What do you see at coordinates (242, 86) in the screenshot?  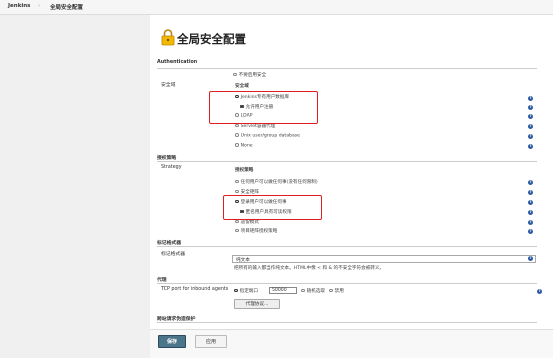 I see `security-realm-heading: 安全域` at bounding box center [242, 86].